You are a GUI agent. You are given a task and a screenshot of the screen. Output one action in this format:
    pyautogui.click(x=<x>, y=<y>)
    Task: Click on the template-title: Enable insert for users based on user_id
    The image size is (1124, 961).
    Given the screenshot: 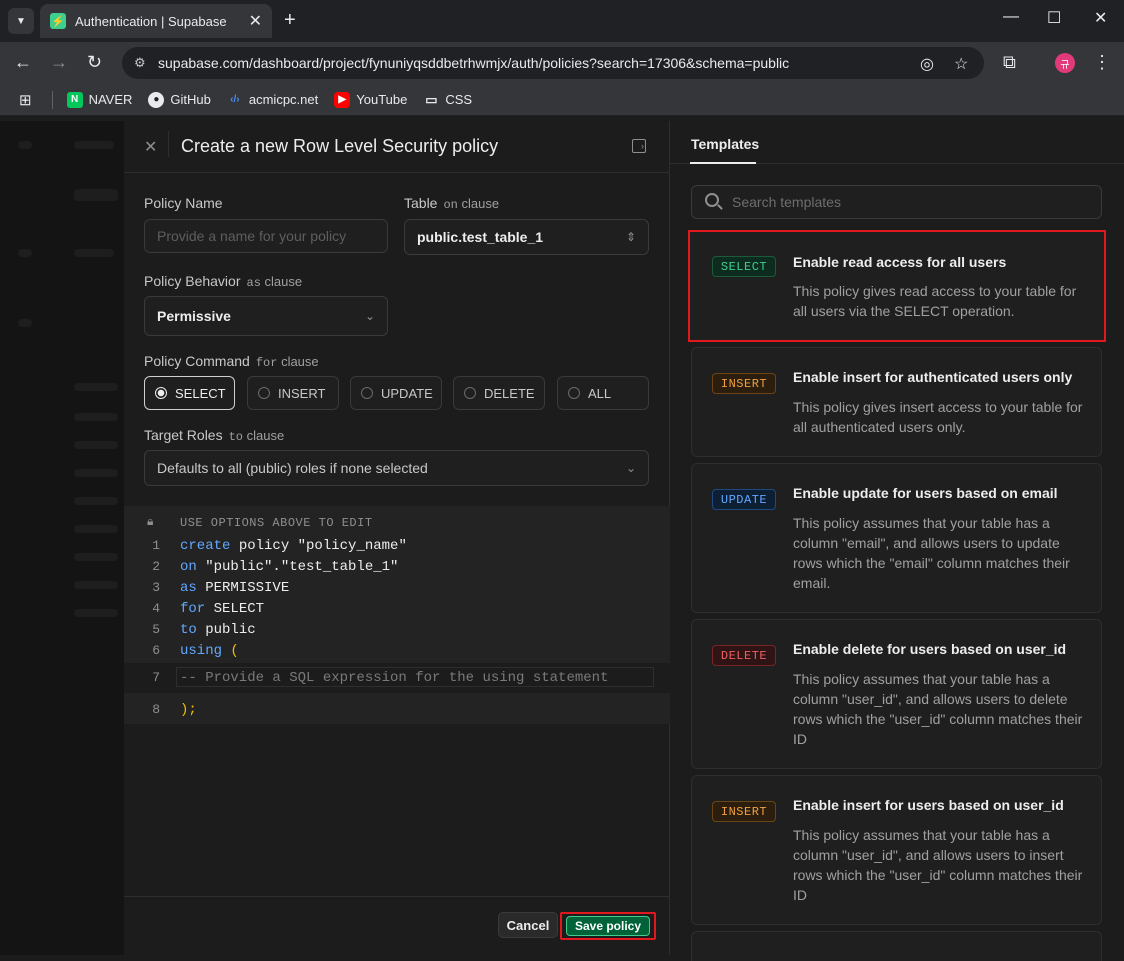 What is the action you would take?
    pyautogui.click(x=928, y=805)
    